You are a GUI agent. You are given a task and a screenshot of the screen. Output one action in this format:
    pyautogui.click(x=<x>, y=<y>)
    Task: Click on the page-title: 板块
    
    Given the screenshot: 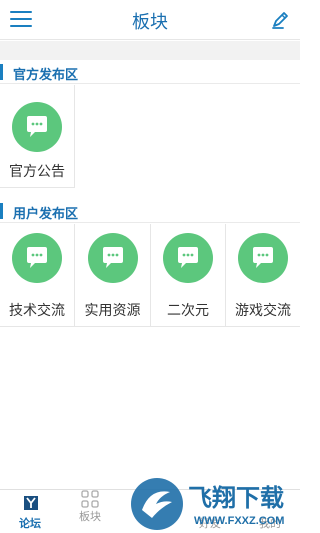 What is the action you would take?
    pyautogui.click(x=150, y=22)
    